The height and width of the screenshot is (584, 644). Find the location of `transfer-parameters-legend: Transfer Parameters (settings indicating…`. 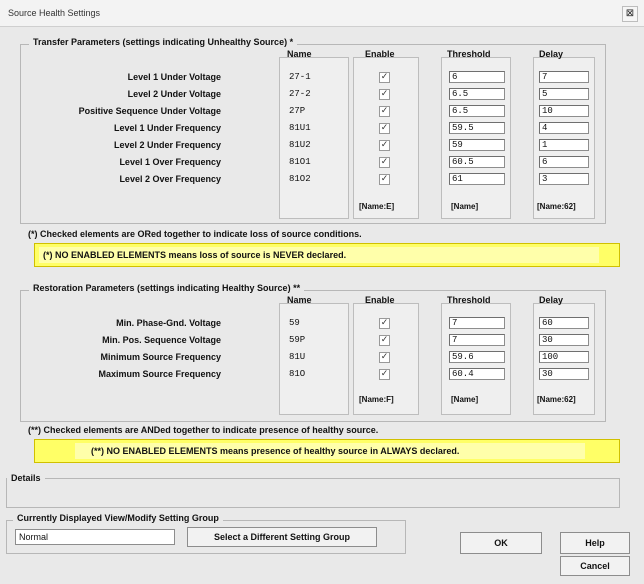

transfer-parameters-legend: Transfer Parameters (settings indicating… is located at coordinates (163, 42).